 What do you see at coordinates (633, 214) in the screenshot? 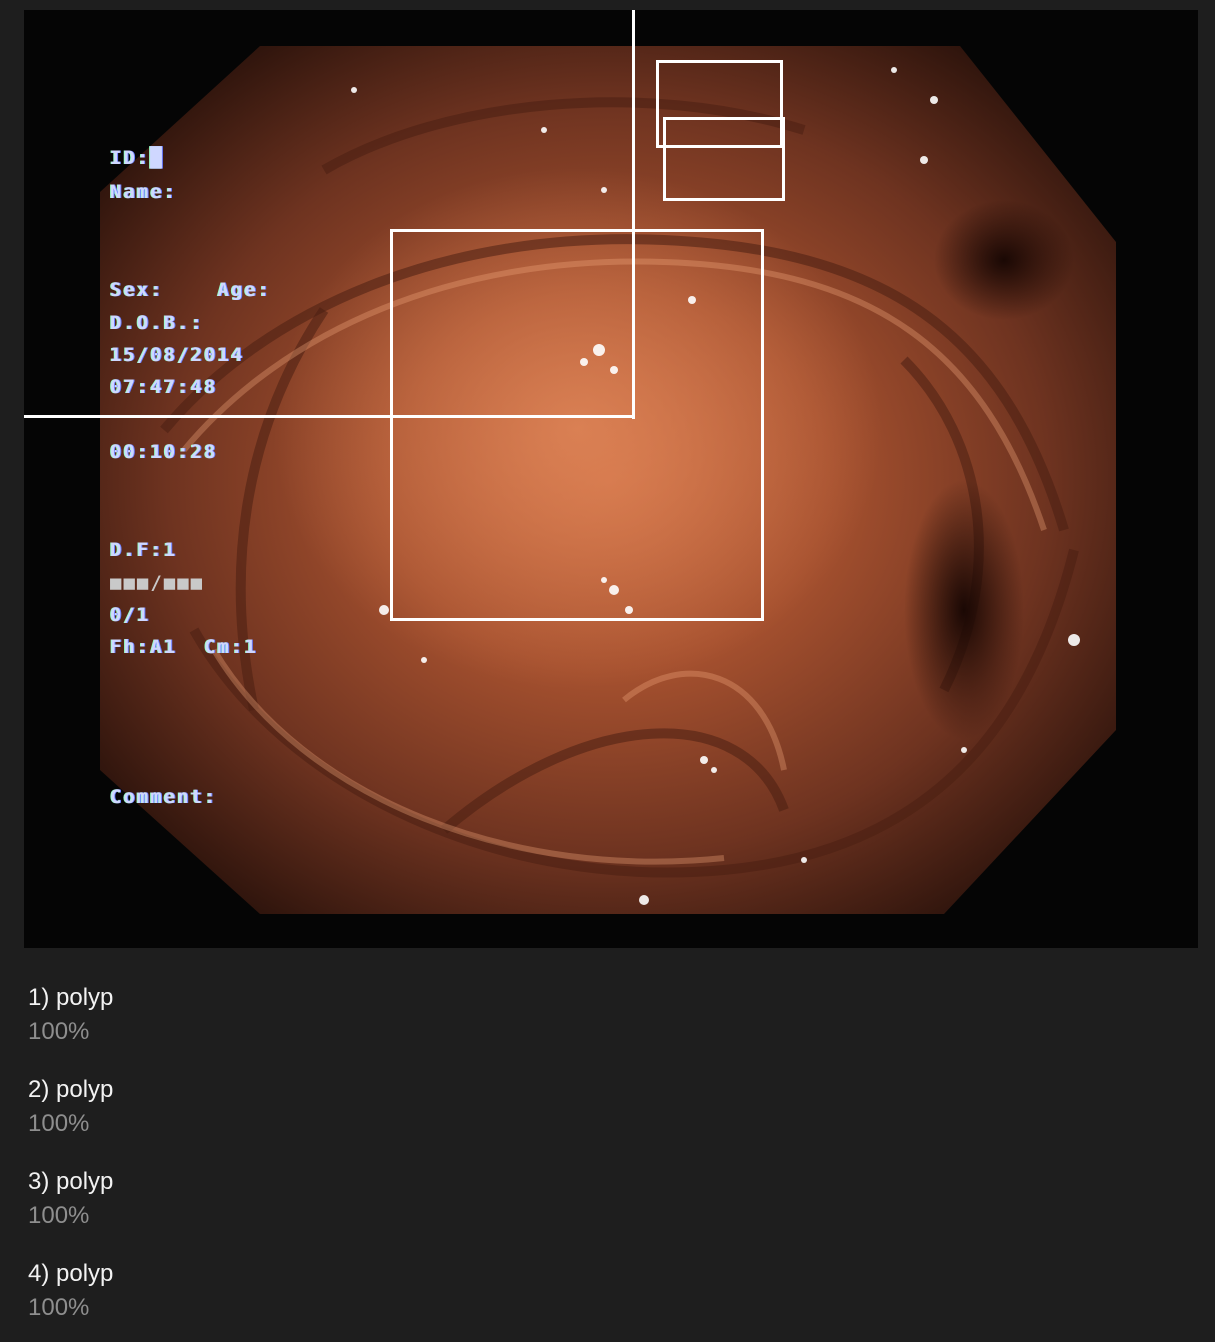
I see `detection-box-4-edge-vertical` at bounding box center [633, 214].